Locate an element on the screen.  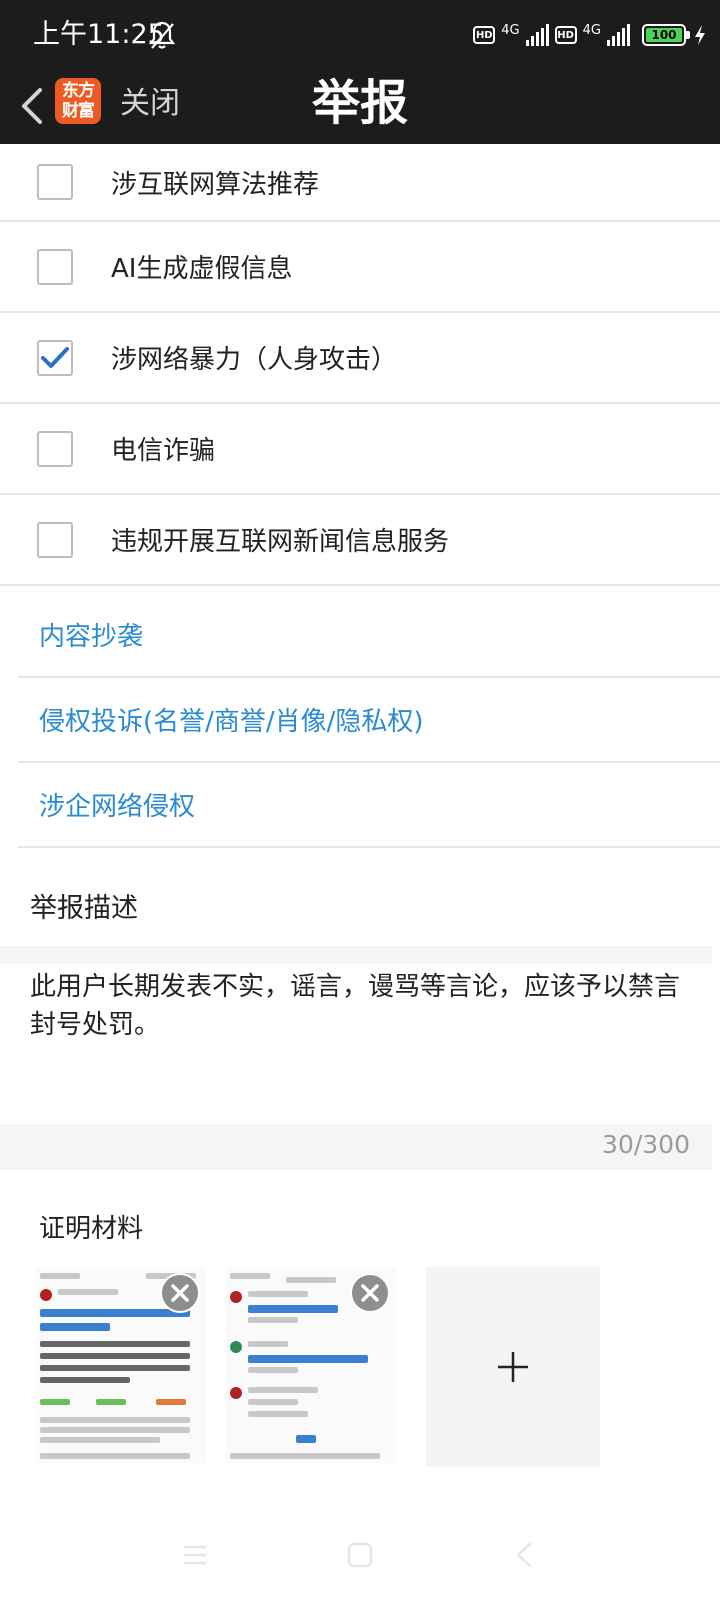
battery-level: 100 is located at coordinates (664, 35).